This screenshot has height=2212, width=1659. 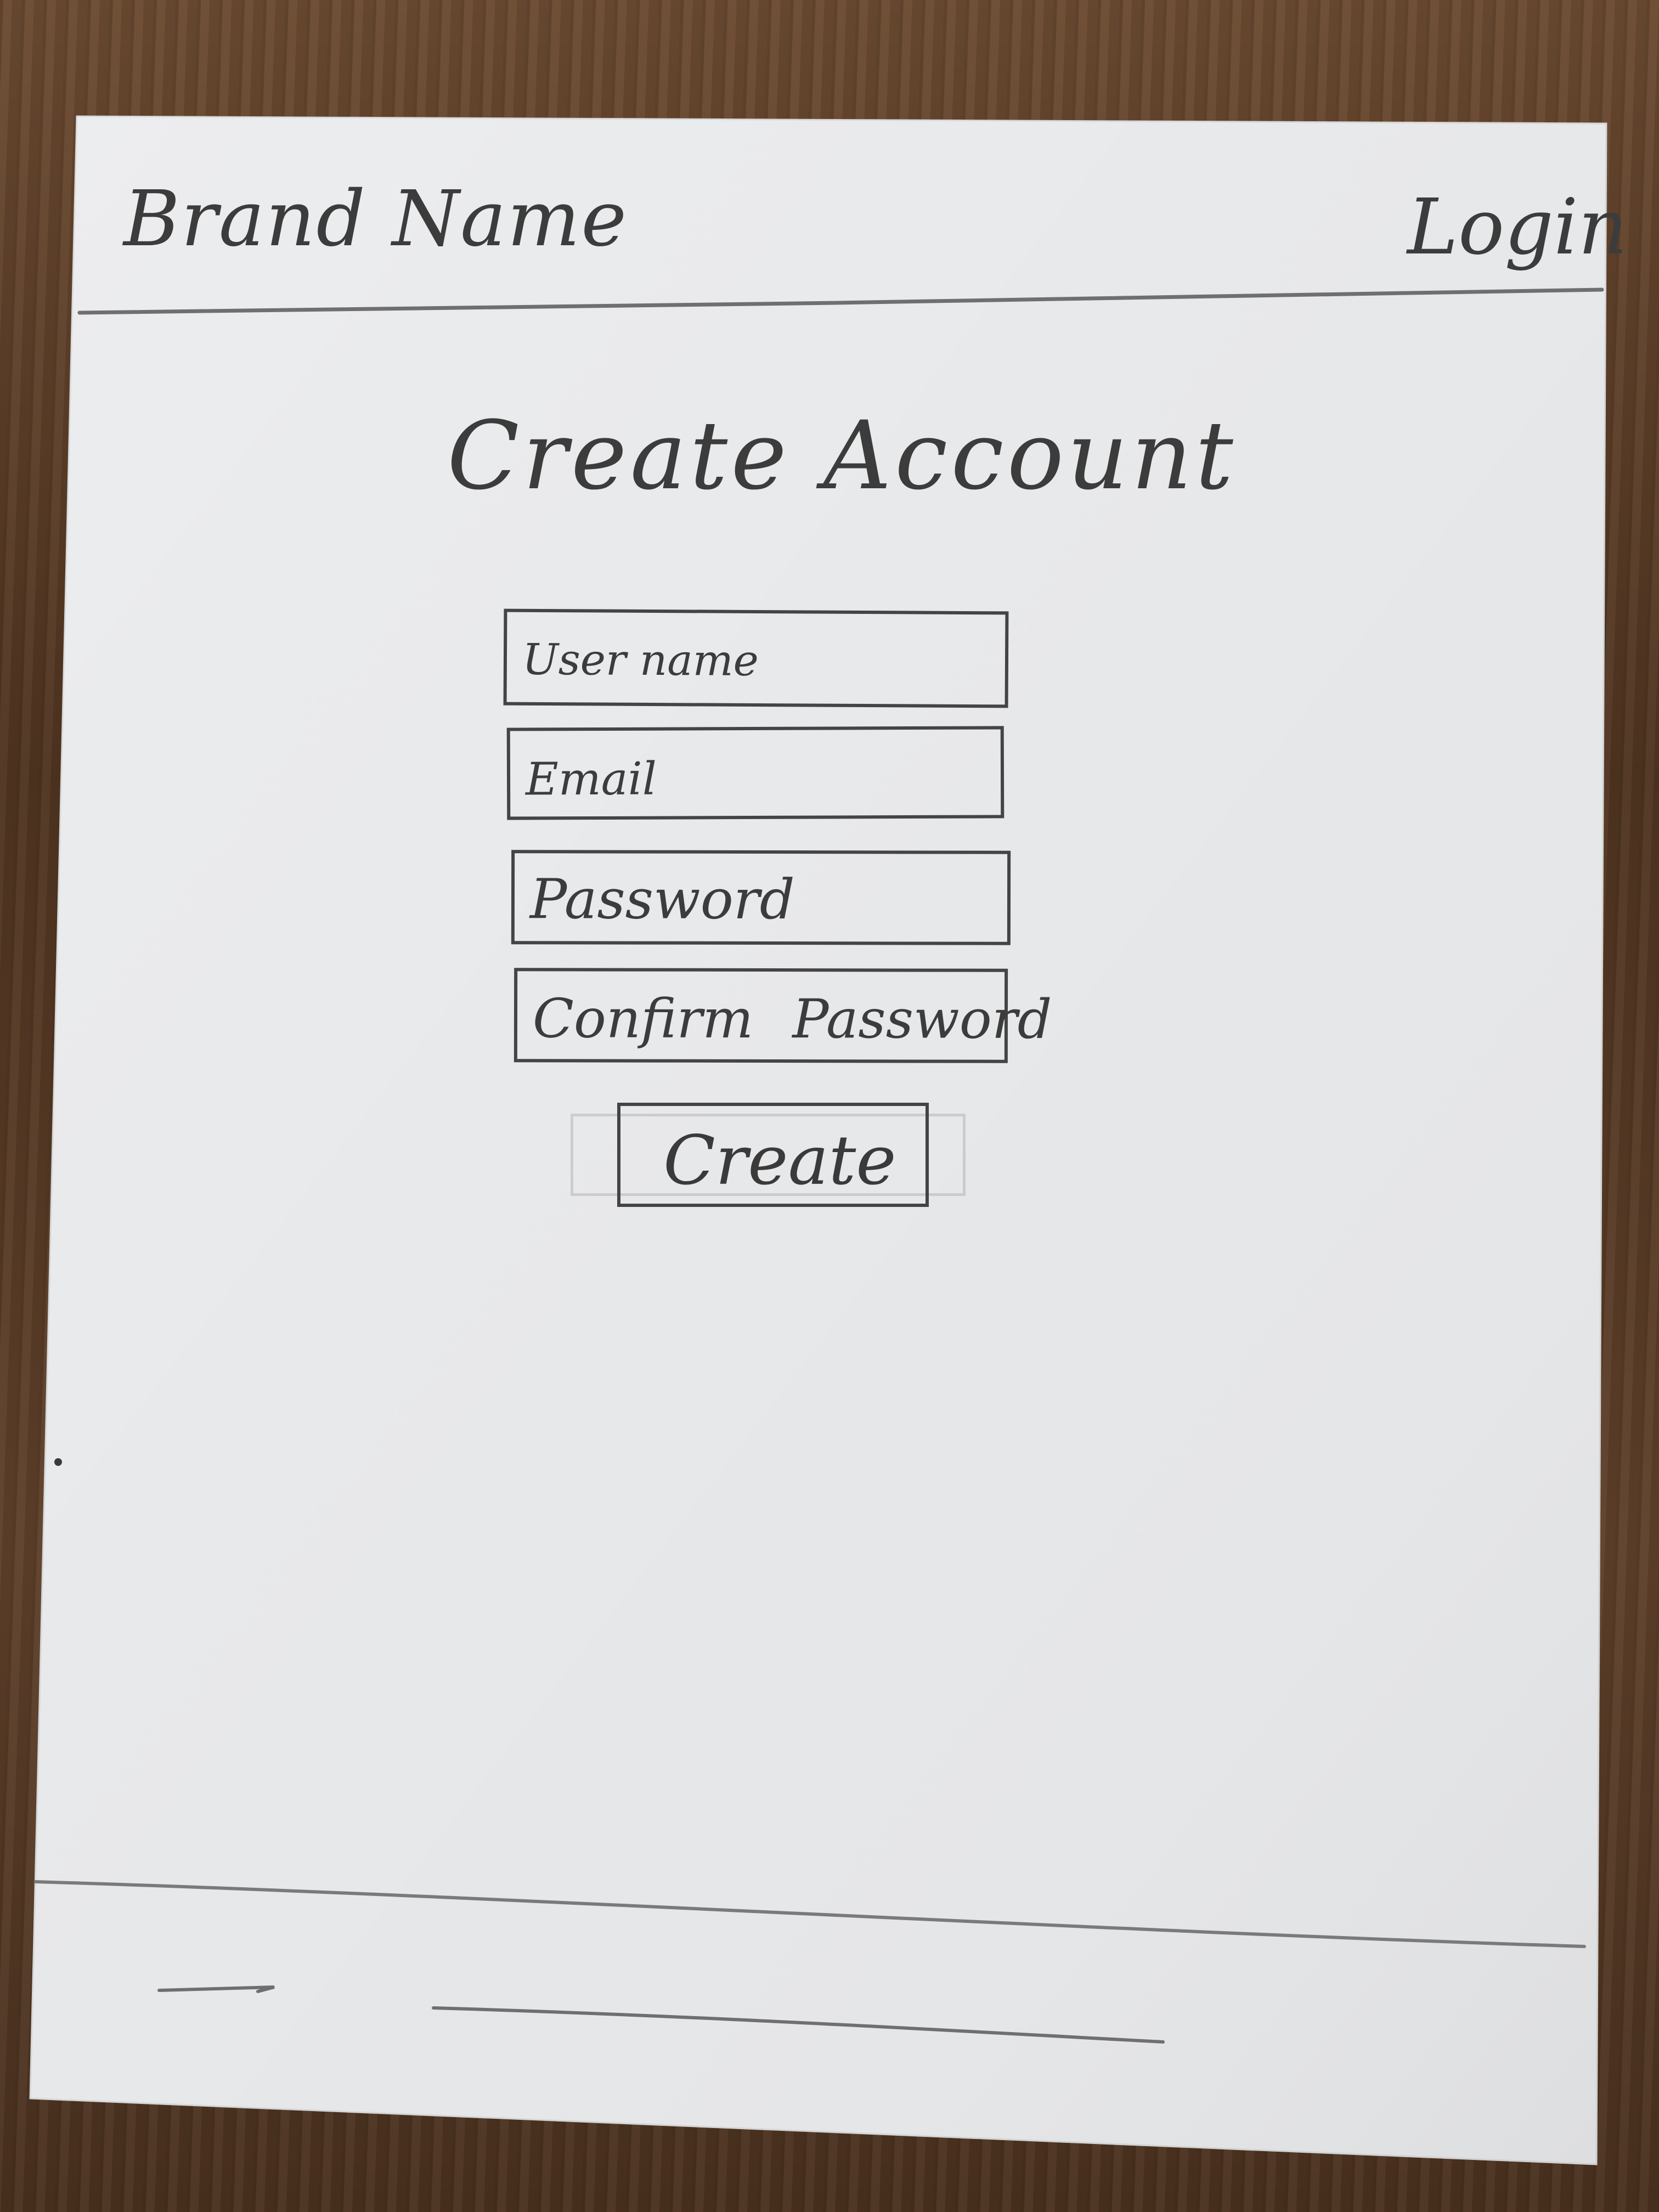 I want to click on password-placeholder: Password, so click(x=662, y=900).